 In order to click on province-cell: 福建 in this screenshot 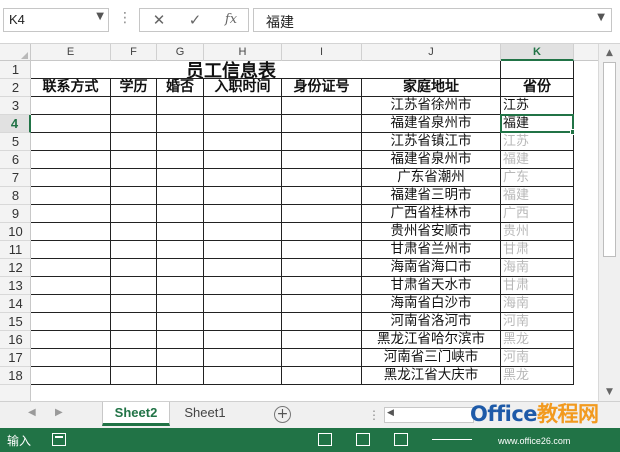, I will do `click(537, 124)`.